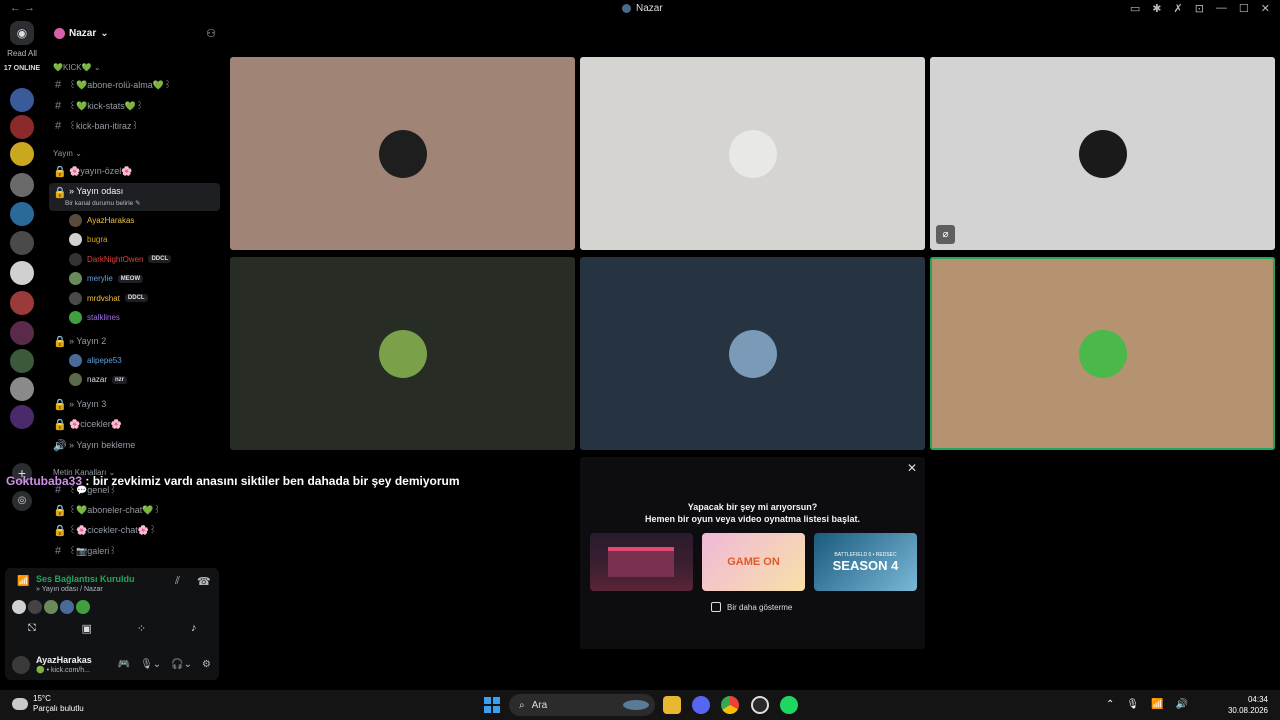 The width and height of the screenshot is (1280, 720). What do you see at coordinates (137, 551) in the screenshot?
I see `channel-galeri: # ꒰📷galeri꒱` at bounding box center [137, 551].